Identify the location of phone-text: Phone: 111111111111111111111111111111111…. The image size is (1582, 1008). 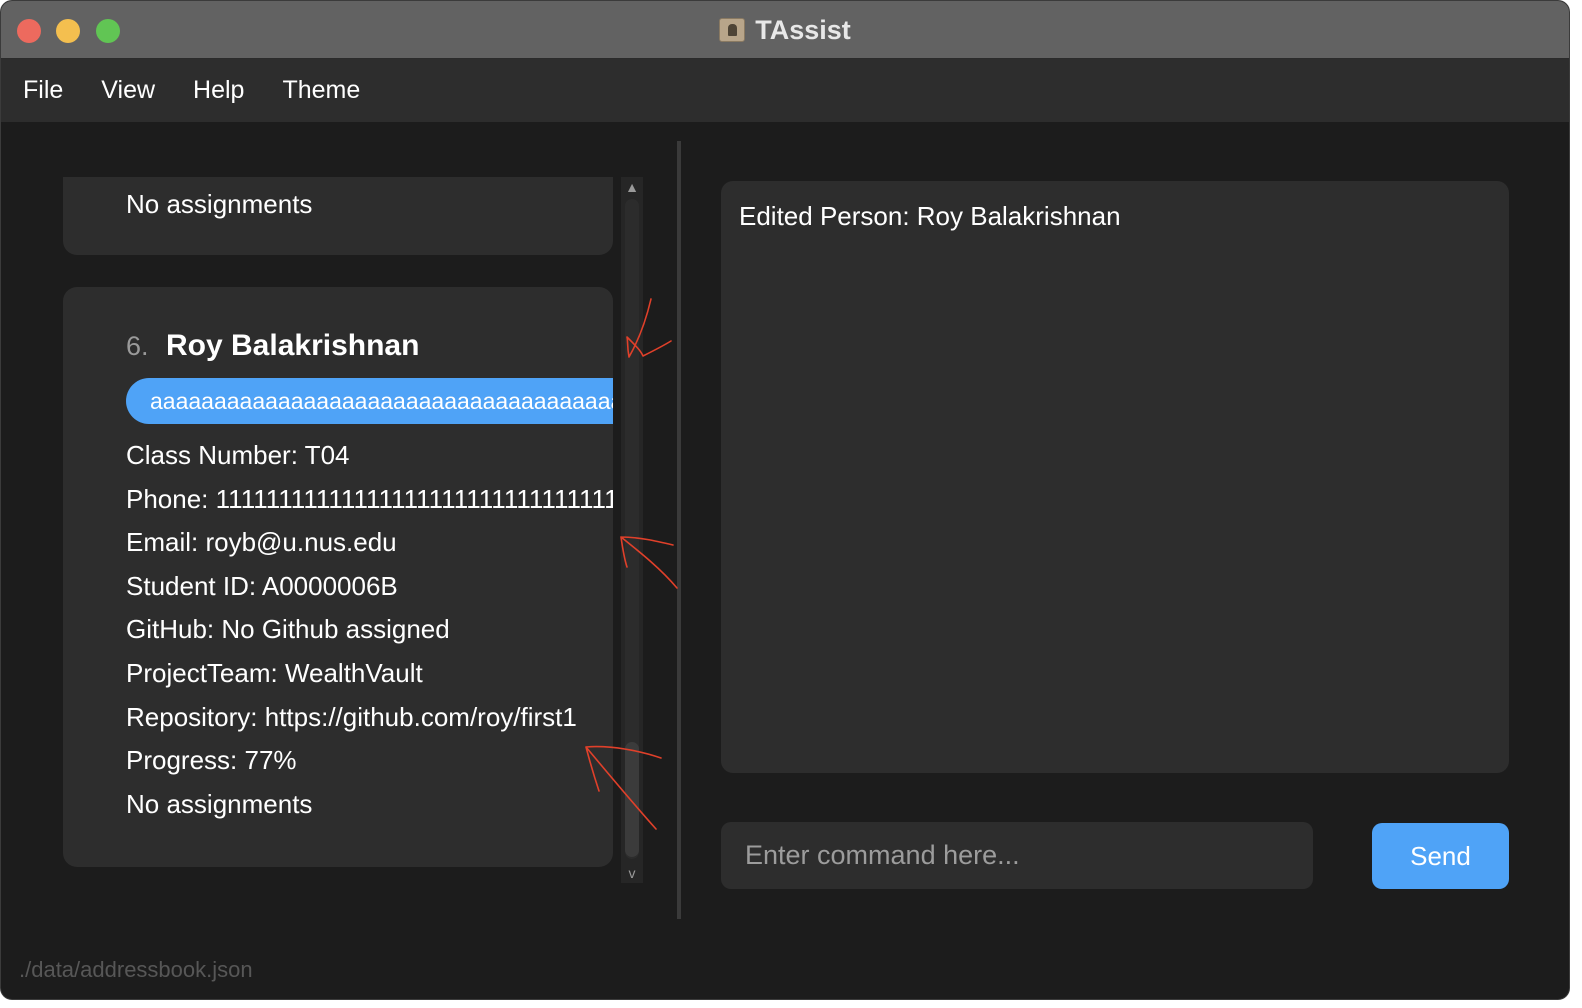
(369, 499).